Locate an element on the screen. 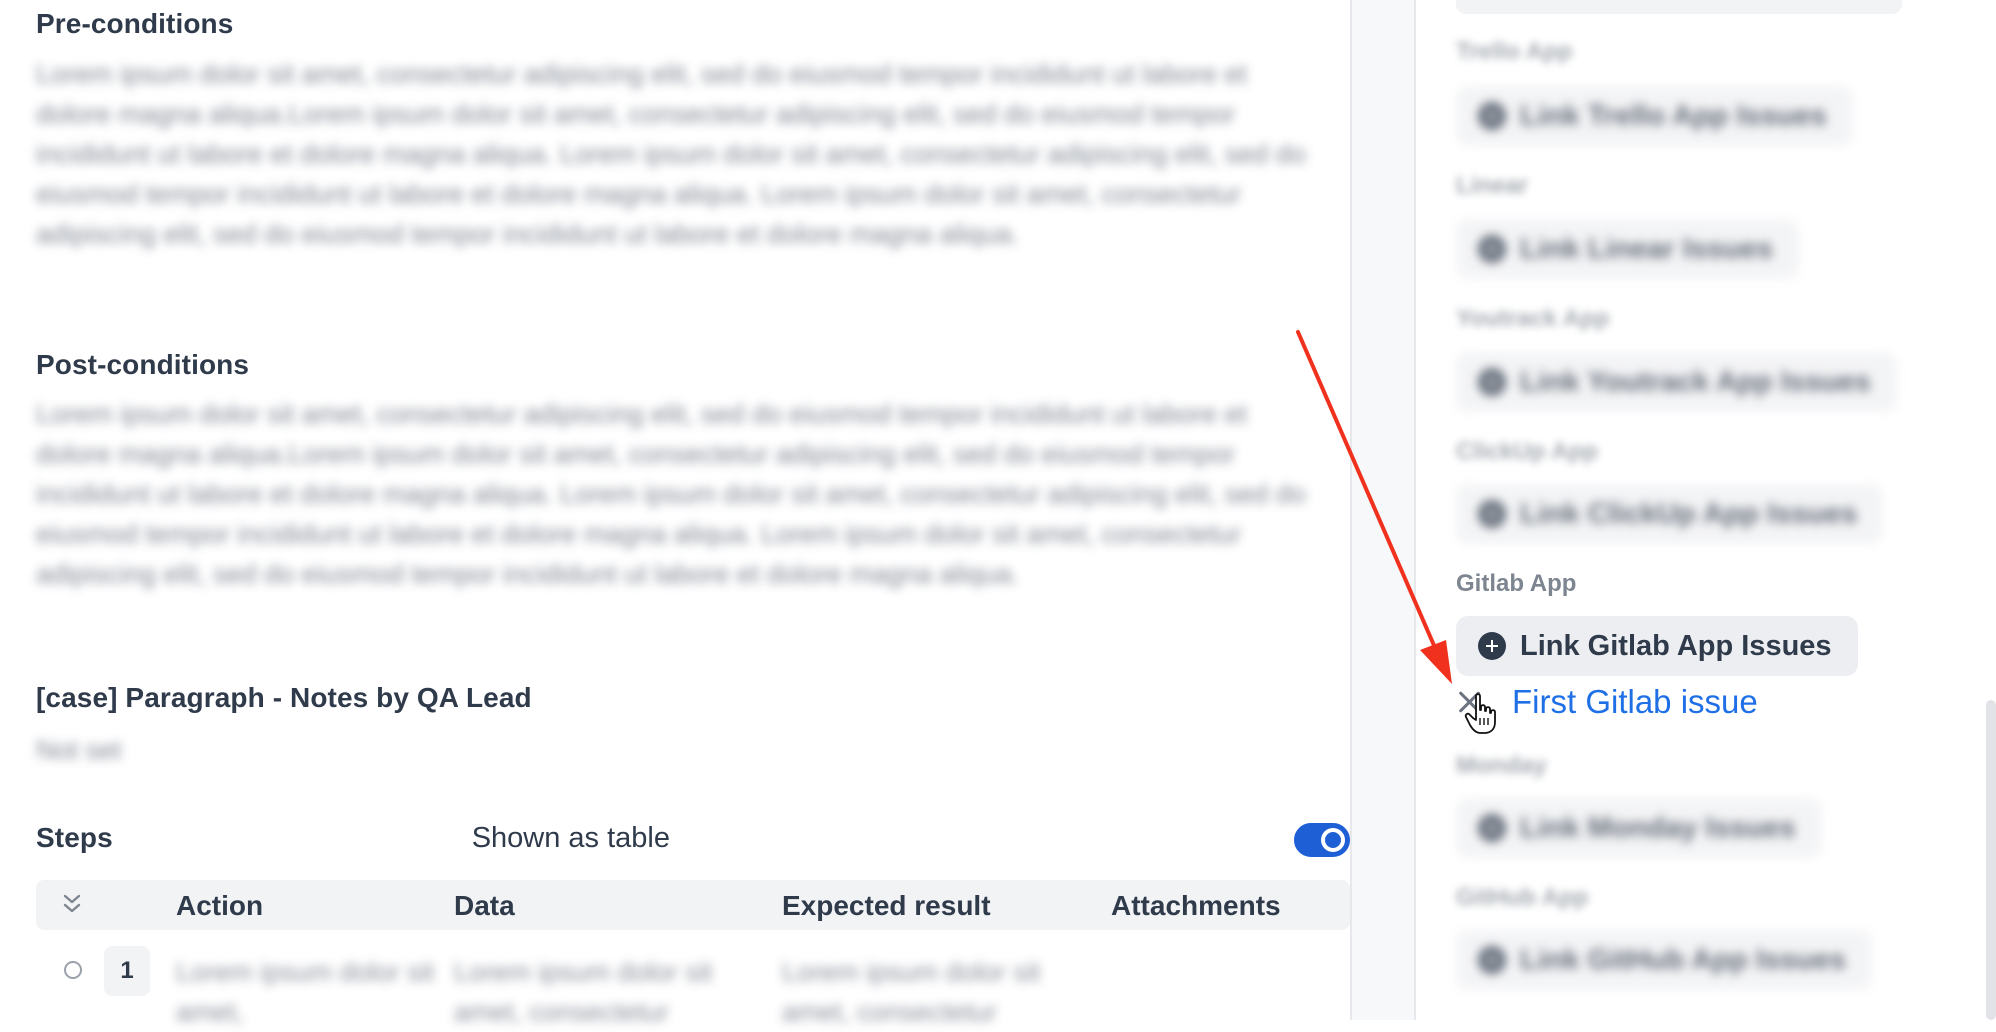 The height and width of the screenshot is (1032, 1996). link-youtrack-issues-button: Link Youtrack App Issues is located at coordinates (1676, 382).